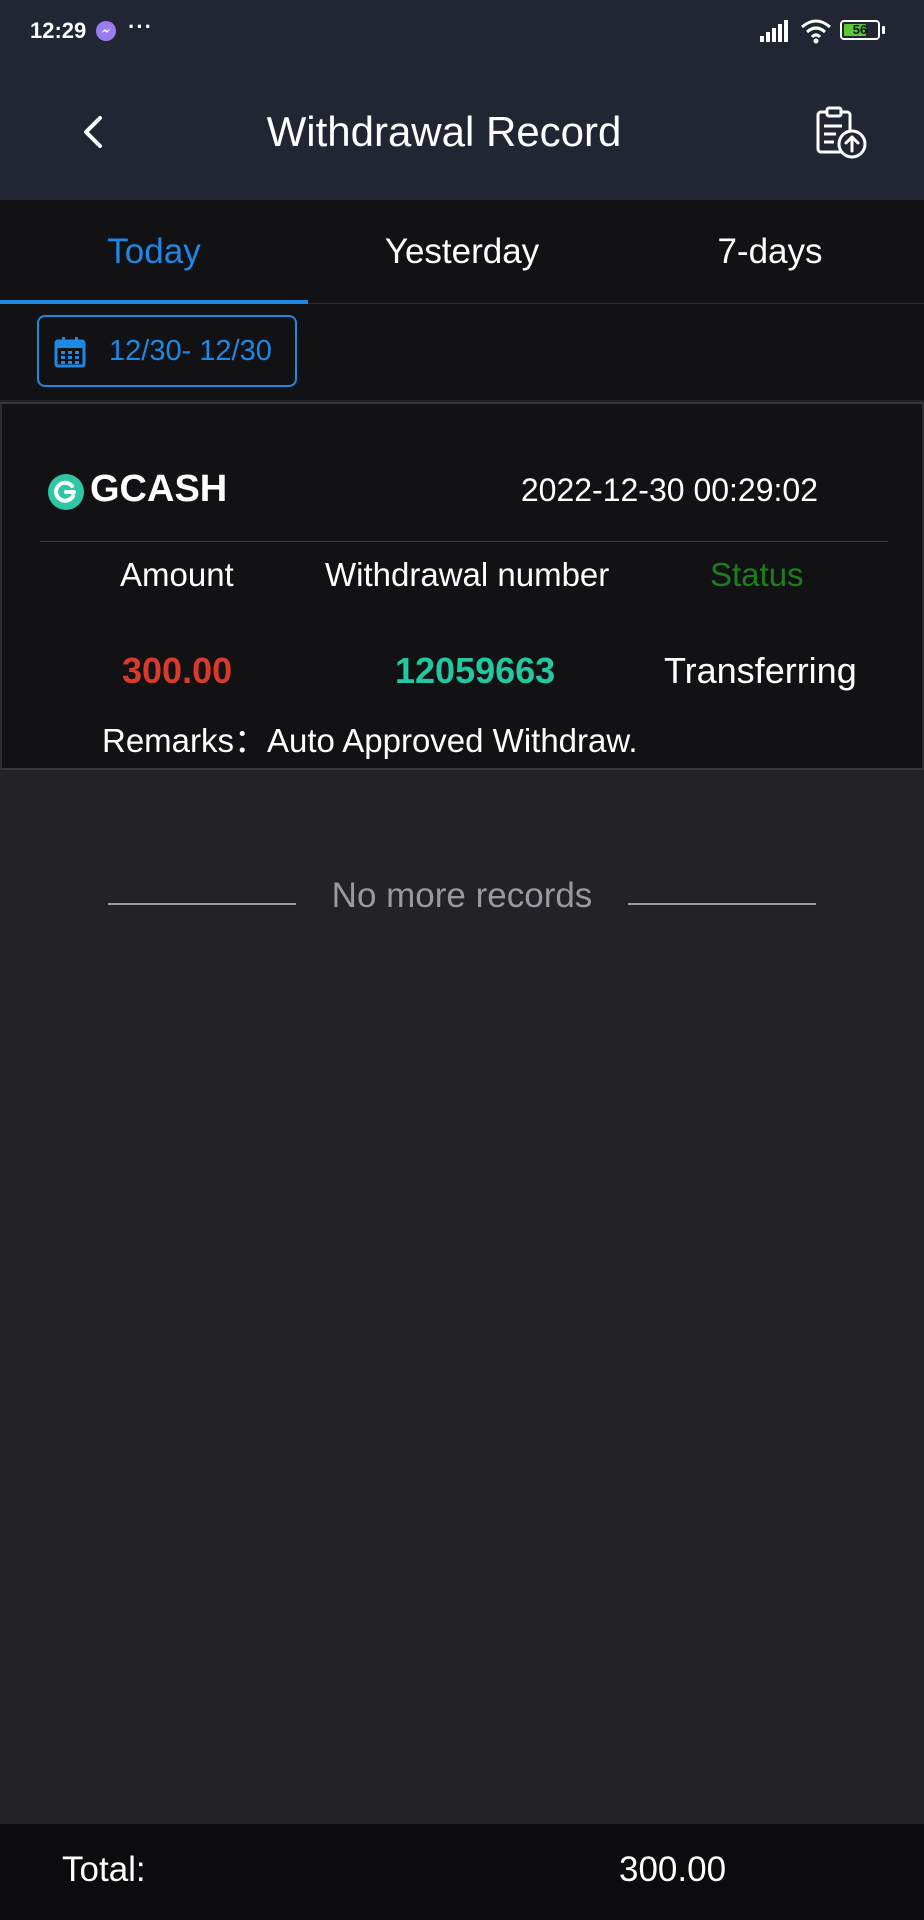 The height and width of the screenshot is (1920, 924). Describe the element at coordinates (757, 574) in the screenshot. I see `status-header: Status` at that location.